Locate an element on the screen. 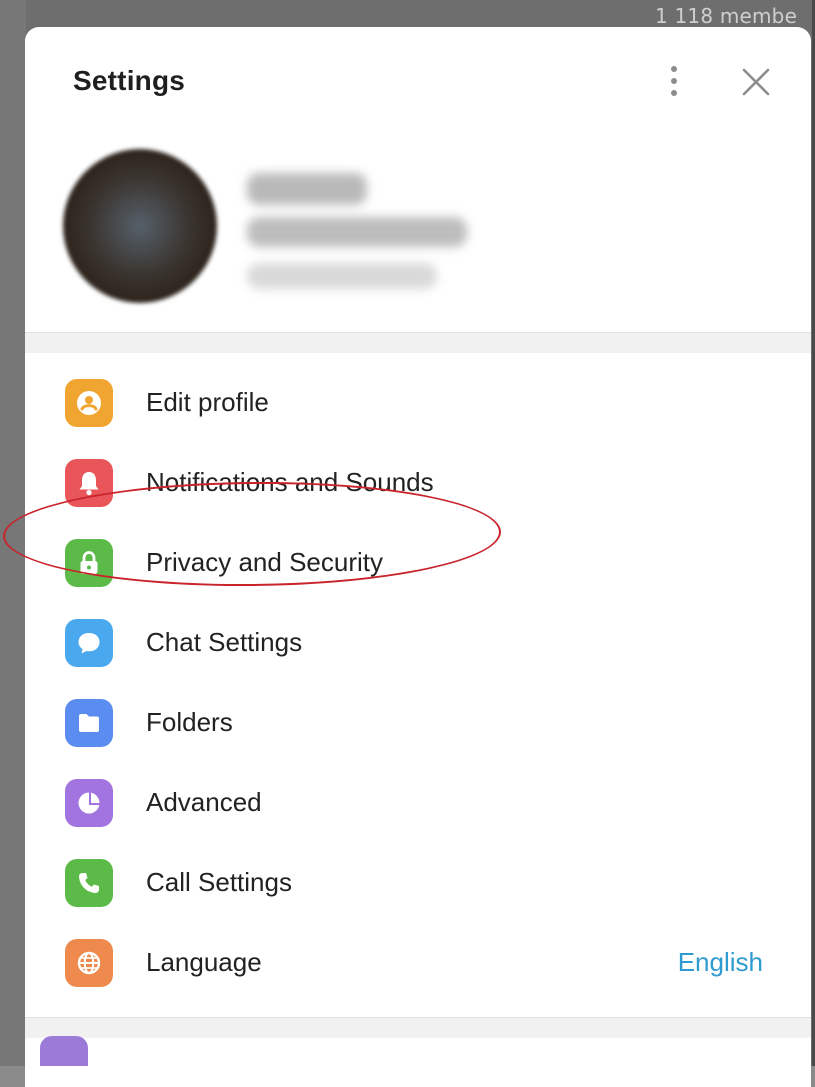 Image resolution: width=815 pixels, height=1087 pixels. profile-phone-redacted is located at coordinates (357, 232).